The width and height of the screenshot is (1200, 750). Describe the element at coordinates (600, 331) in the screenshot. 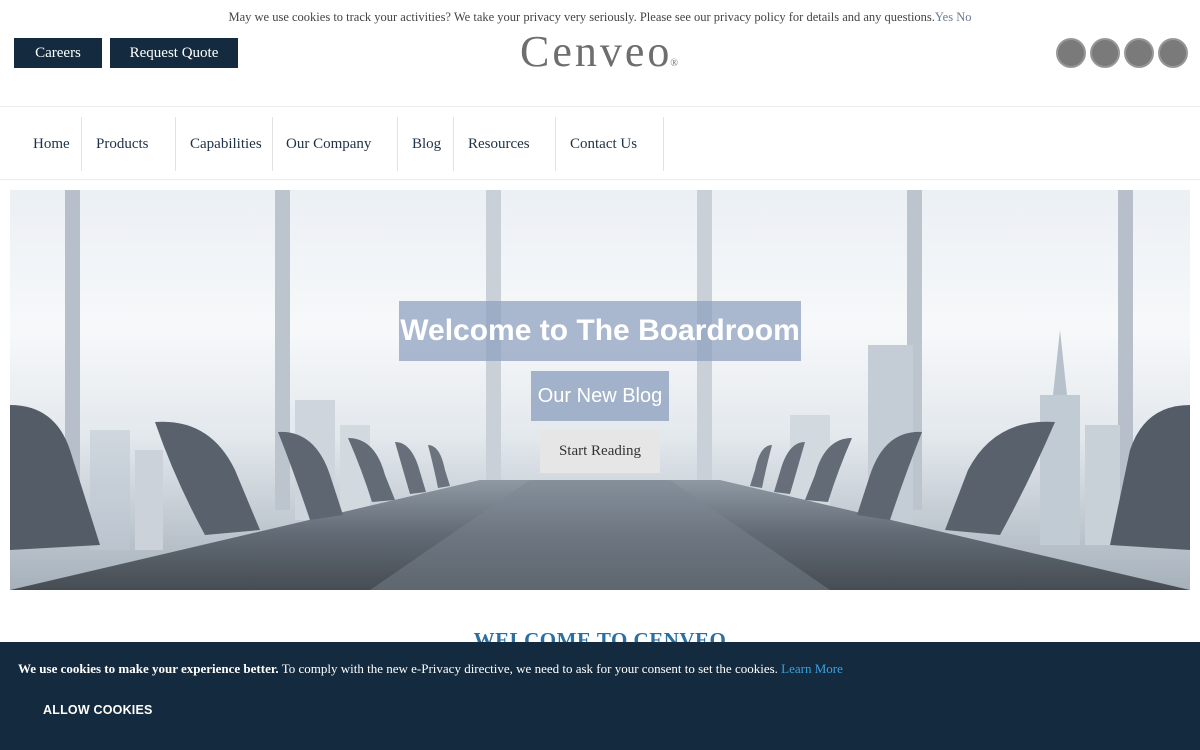

I see `hero-title: Welcome to The Boardroom` at that location.